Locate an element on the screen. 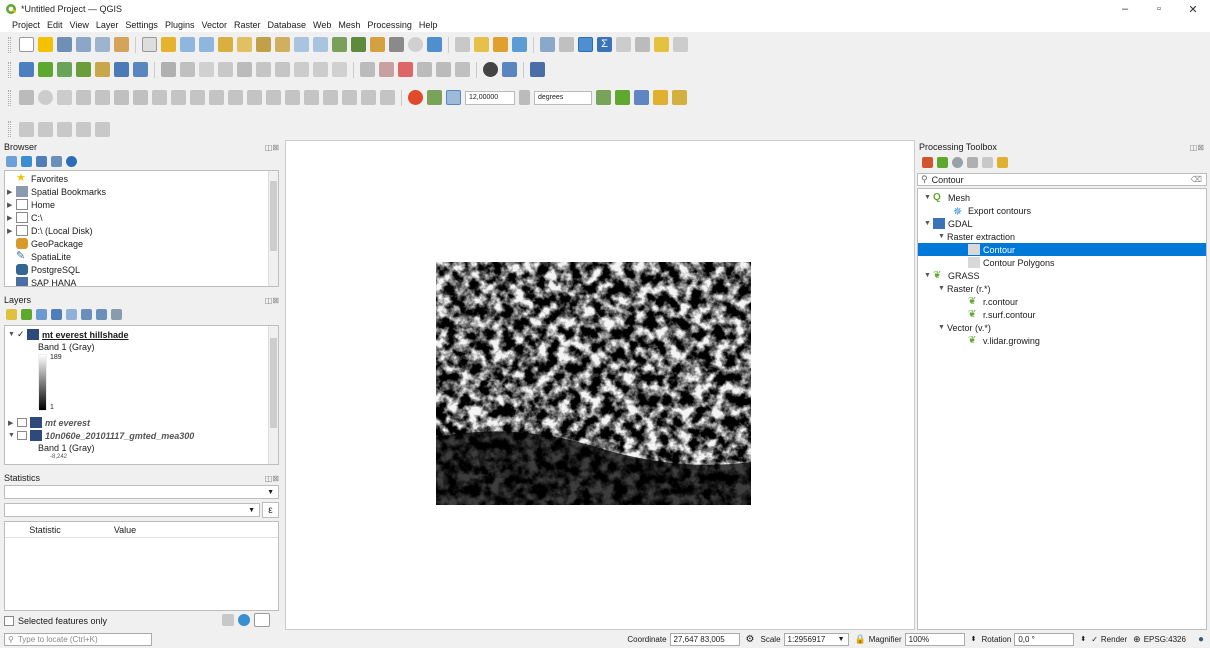 This screenshot has height=648, width=1210. open-attribute-table-icon is located at coordinates (566, 44).